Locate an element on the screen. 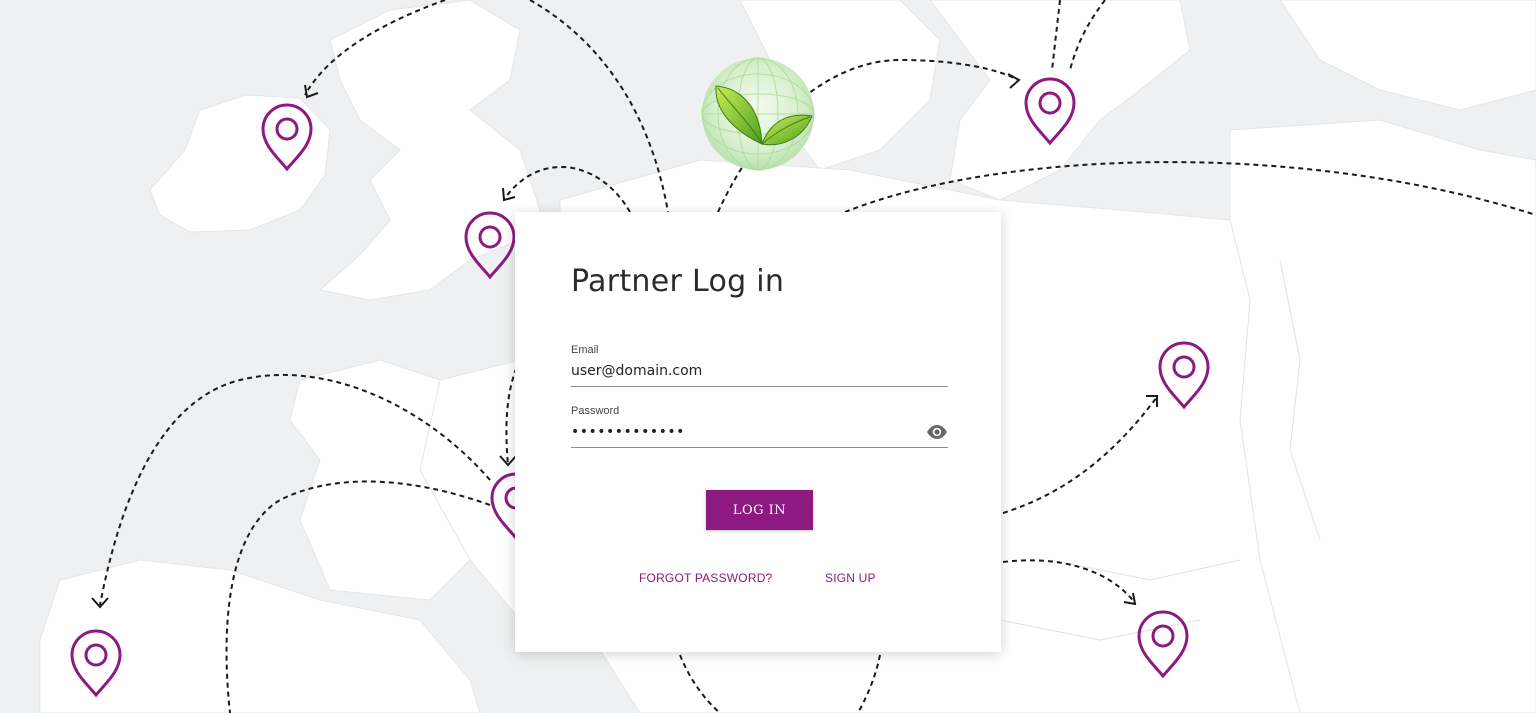  password-field-group: Password ••••••••••••• is located at coordinates (759, 426).